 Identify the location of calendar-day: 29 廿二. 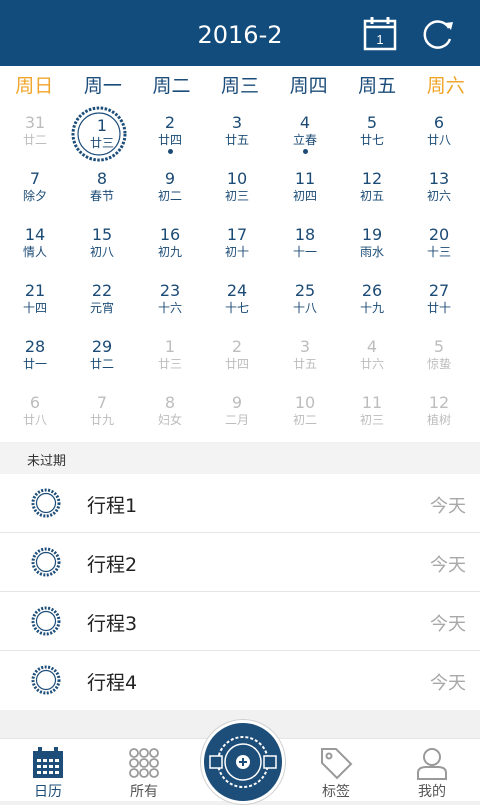
(102, 358).